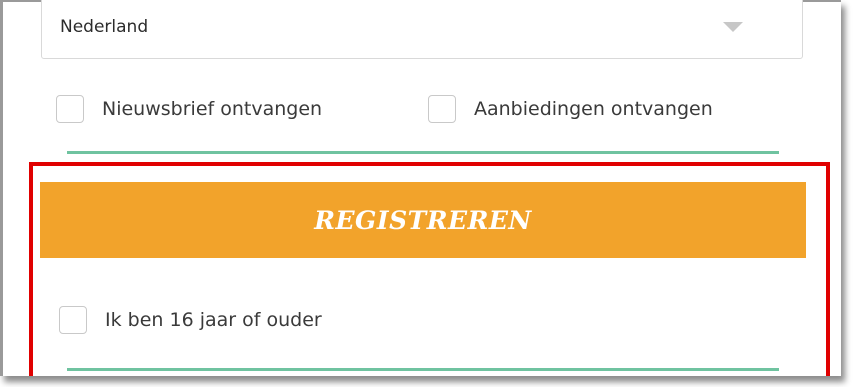 This screenshot has height=387, width=863. I want to click on age-confirm-option: Ik ben 16 jaar of ouder, so click(190, 320).